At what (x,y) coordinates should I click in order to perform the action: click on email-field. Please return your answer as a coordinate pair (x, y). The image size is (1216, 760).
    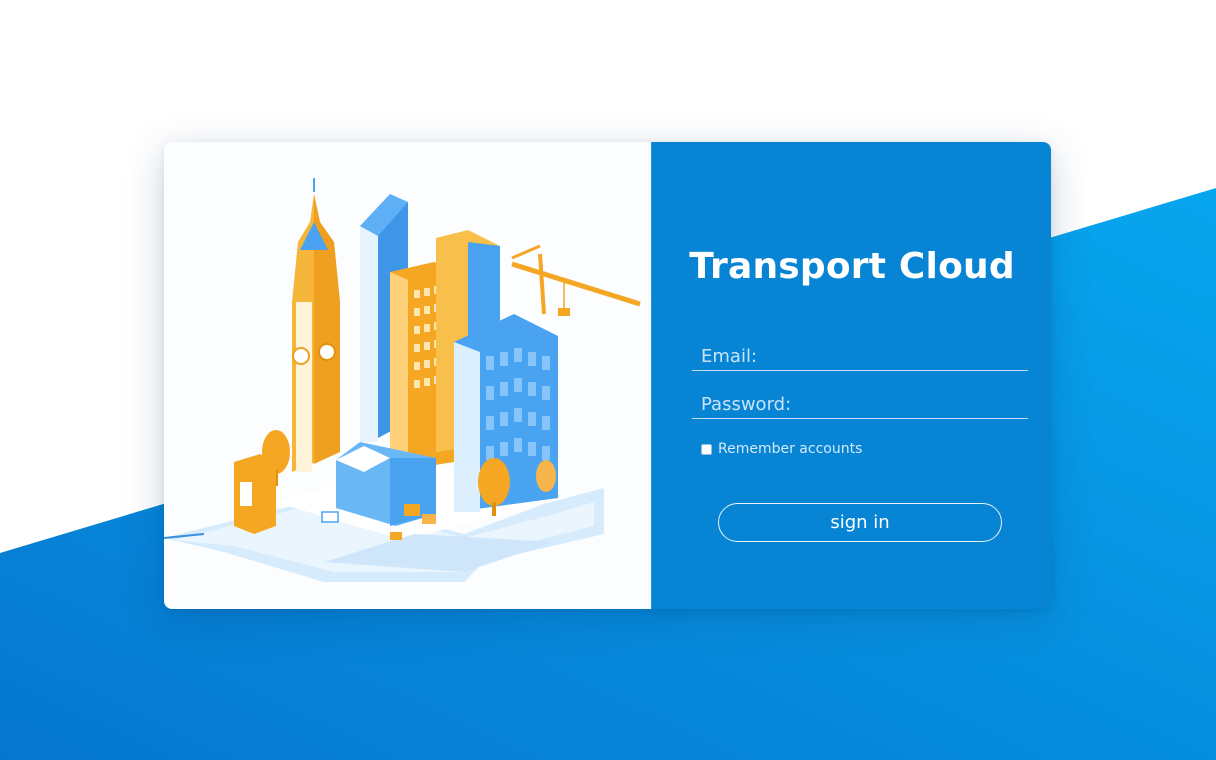
    Looking at the image, I should click on (860, 356).